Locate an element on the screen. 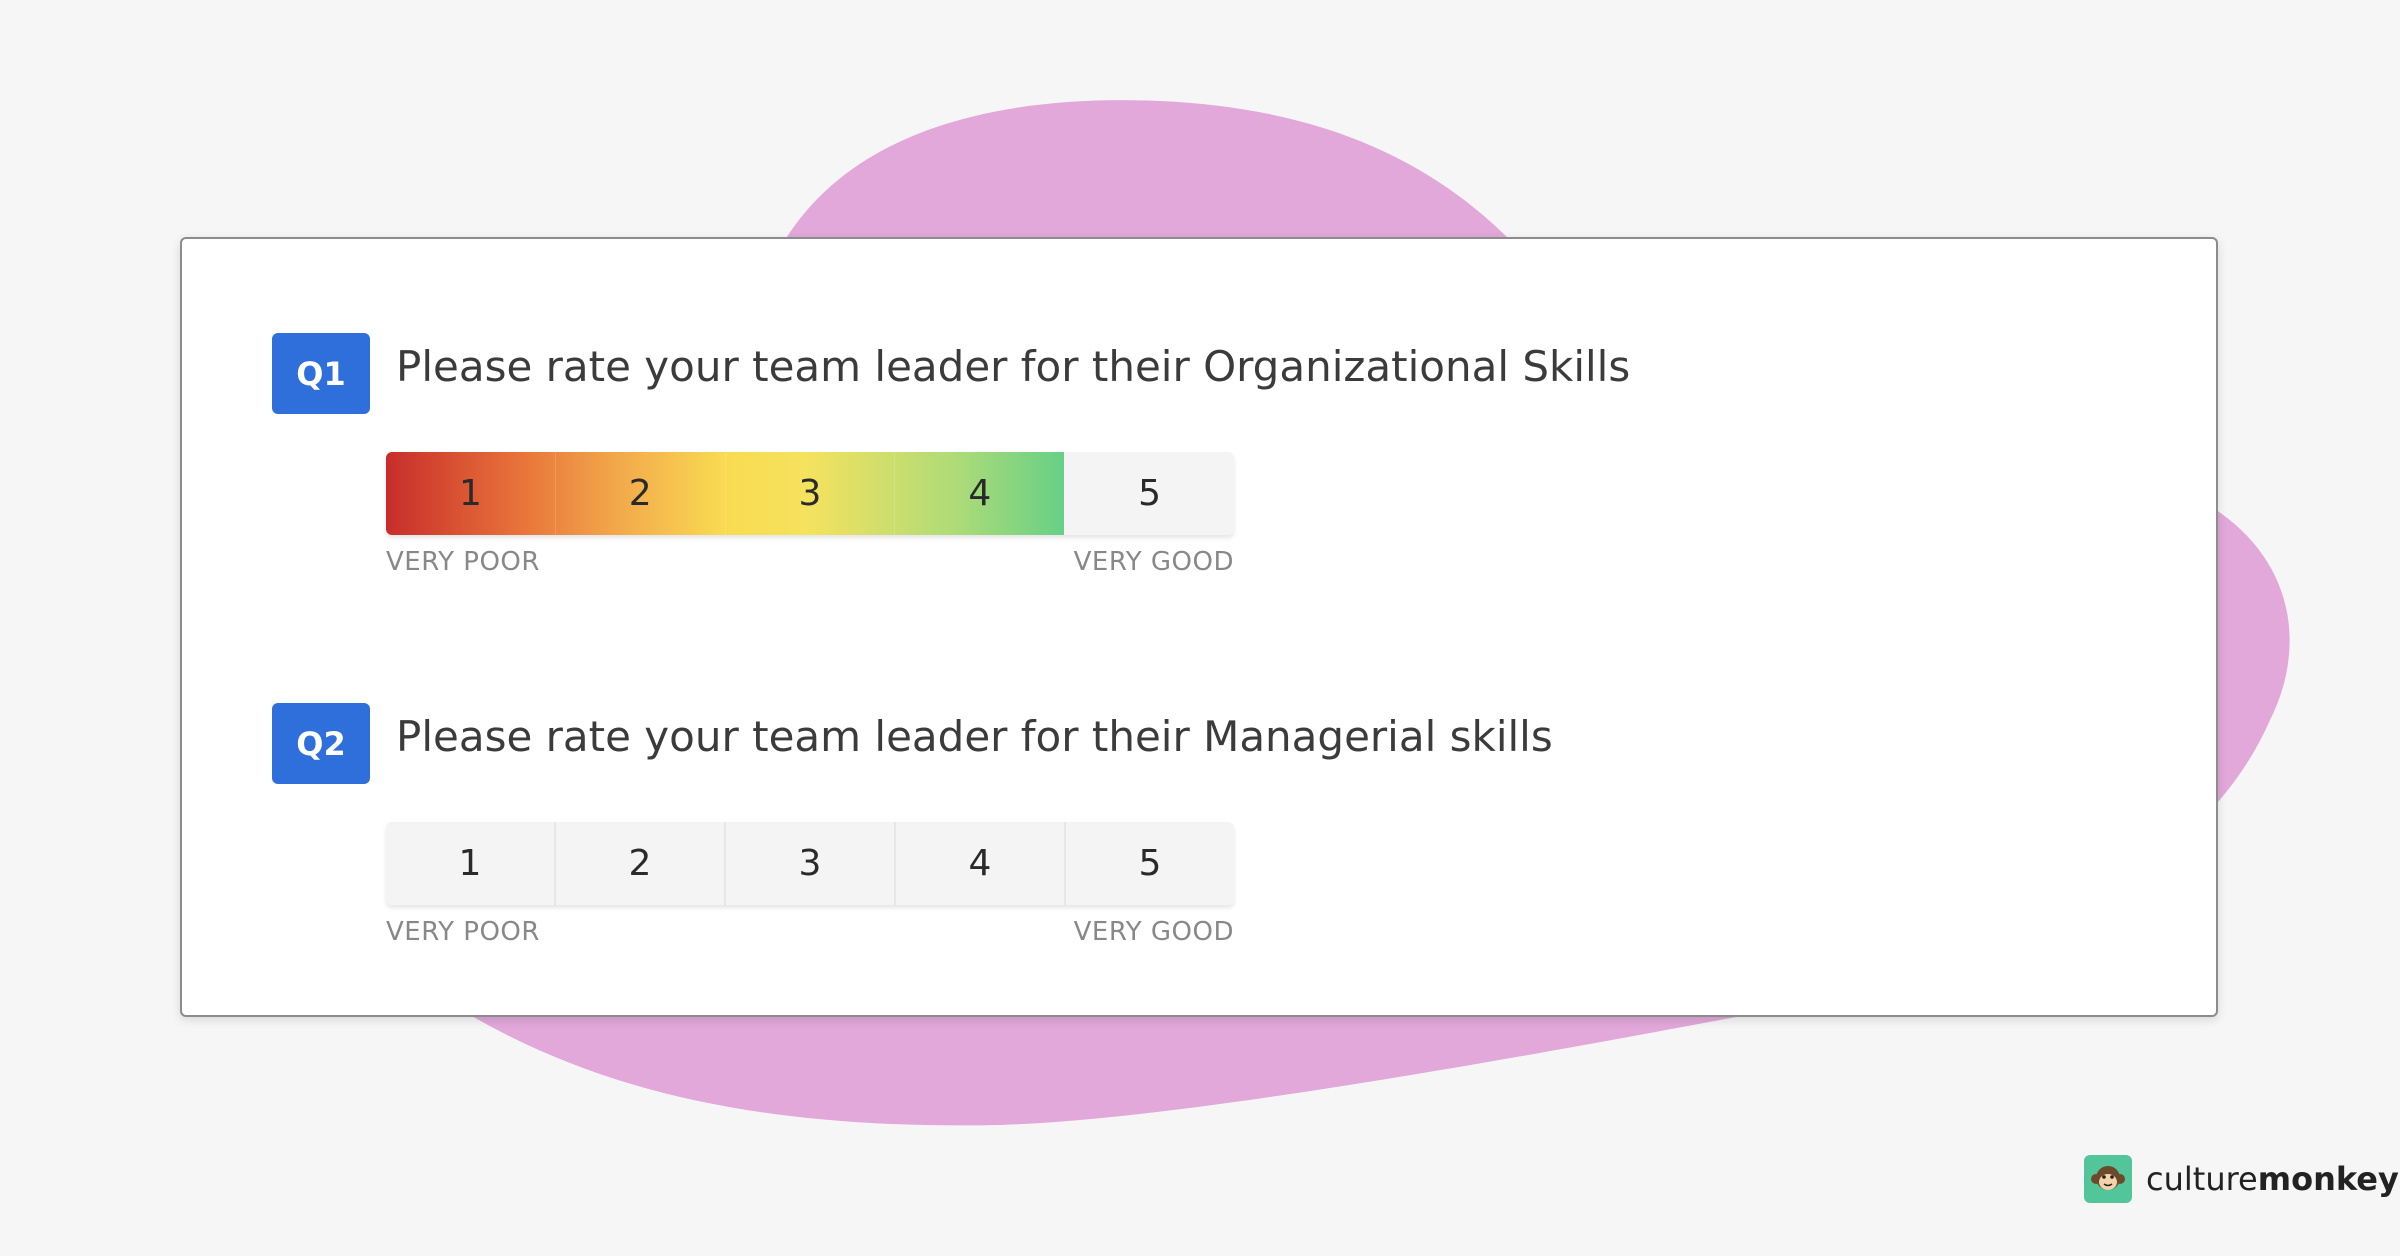 The height and width of the screenshot is (1256, 2400). question-badge: Q1 is located at coordinates (321, 373).